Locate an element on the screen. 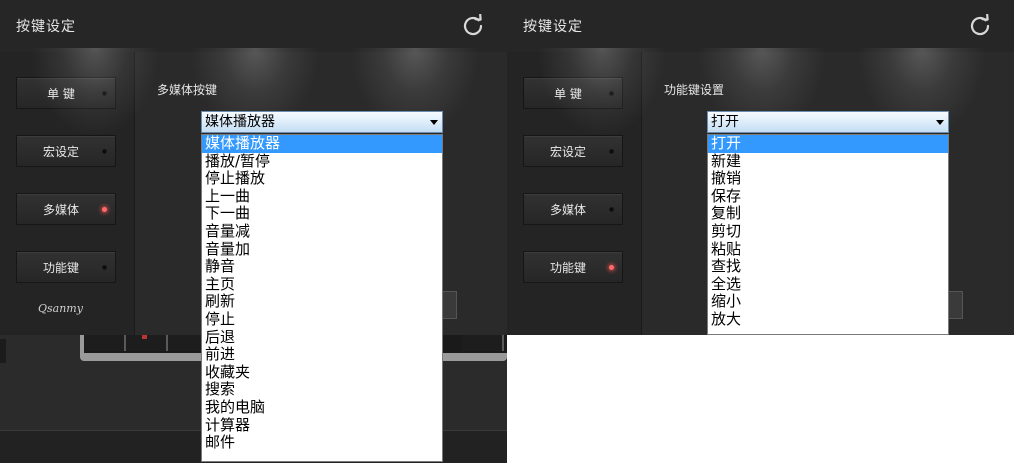 The width and height of the screenshot is (1014, 463). dropdown-option: 剪切 is located at coordinates (828, 231).